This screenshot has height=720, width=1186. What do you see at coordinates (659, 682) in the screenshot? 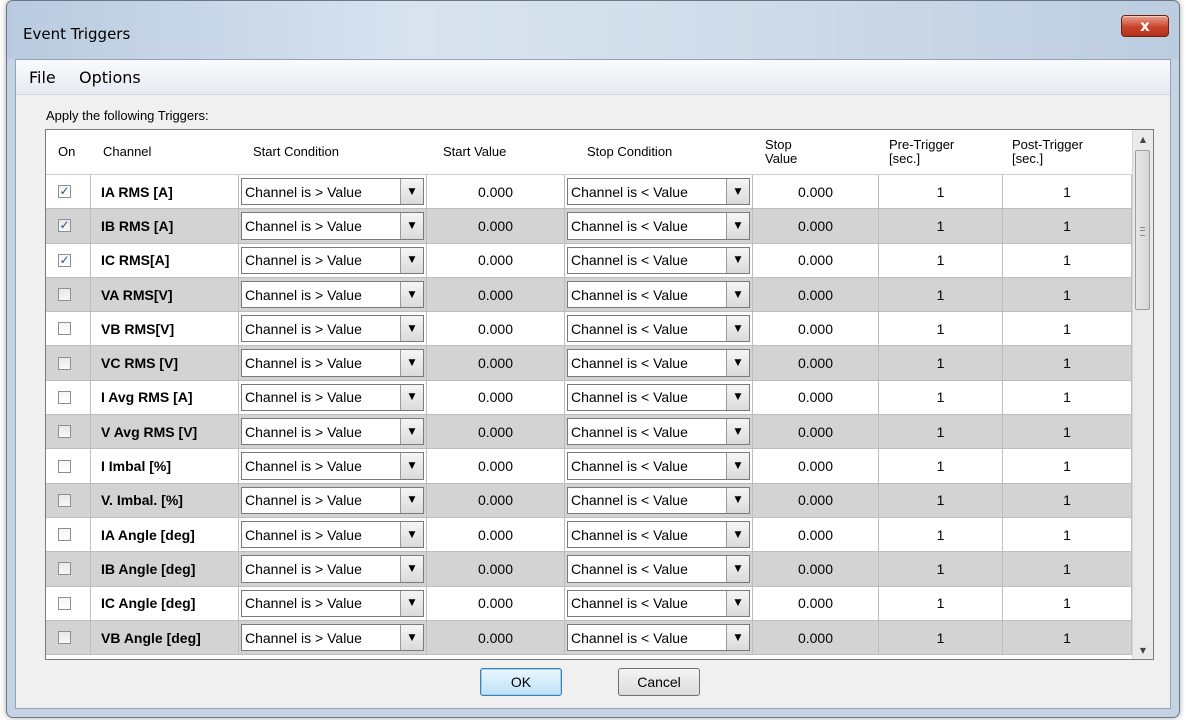
I see `cancel-button: Cancel` at bounding box center [659, 682].